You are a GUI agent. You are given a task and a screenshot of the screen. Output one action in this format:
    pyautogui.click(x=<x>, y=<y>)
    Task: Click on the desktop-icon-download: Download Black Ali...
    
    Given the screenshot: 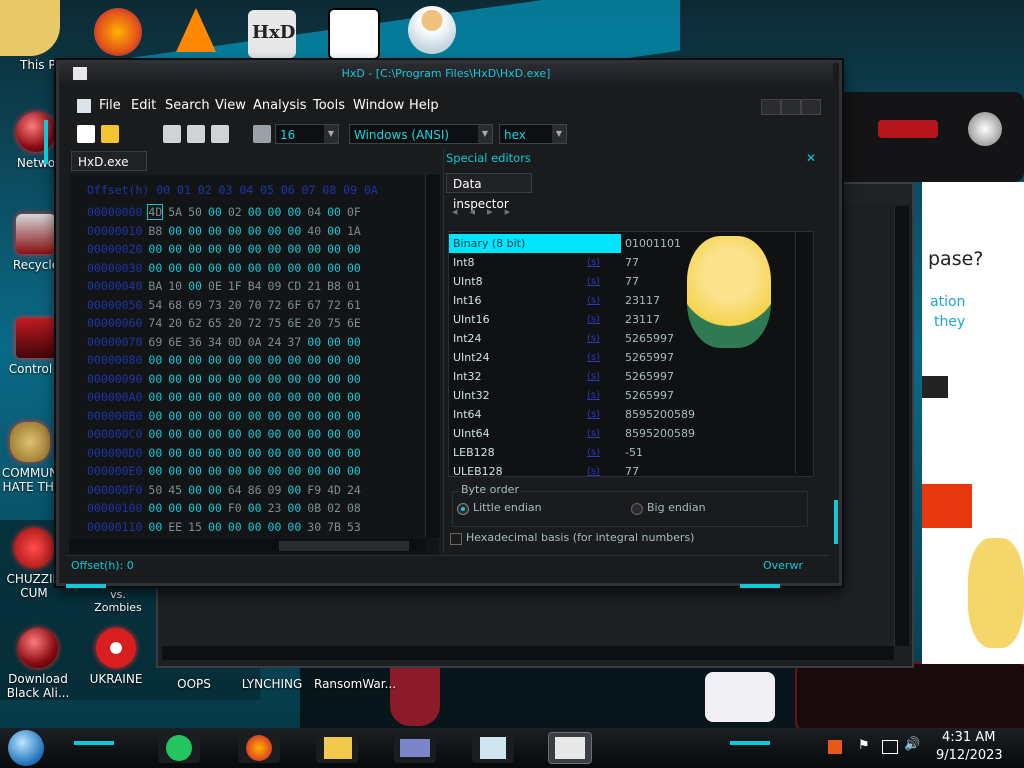 What is the action you would take?
    pyautogui.click(x=38, y=664)
    